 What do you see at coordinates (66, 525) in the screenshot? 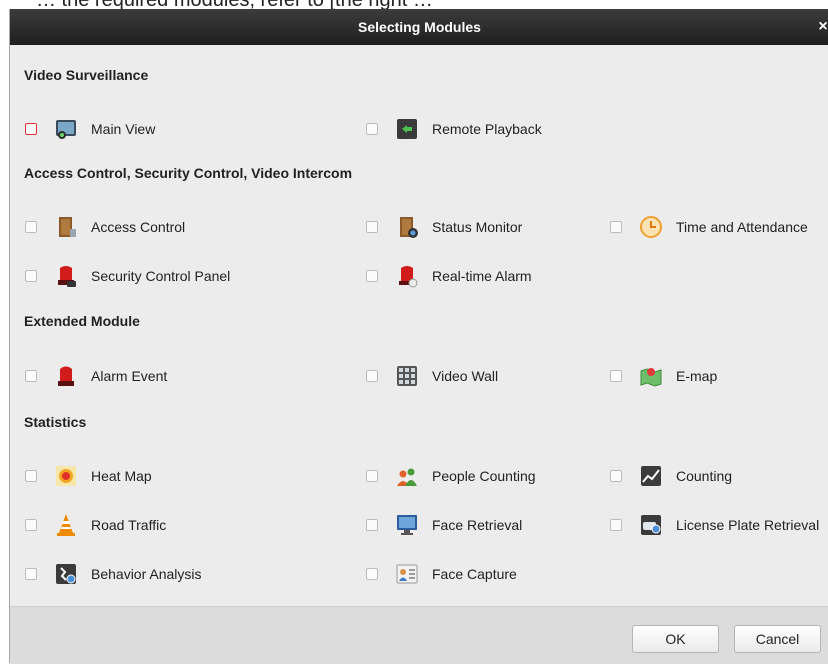
I see `traffic-cone-icon` at bounding box center [66, 525].